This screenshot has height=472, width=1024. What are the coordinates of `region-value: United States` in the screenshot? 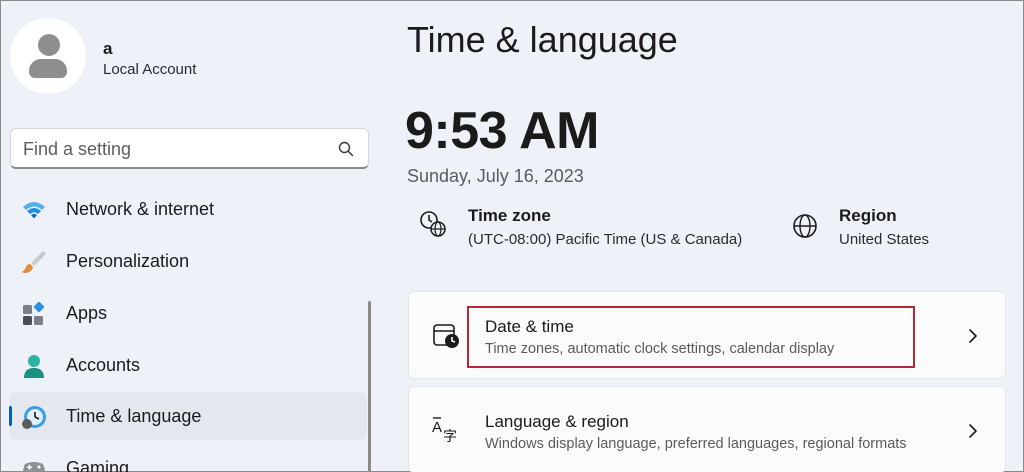 It's located at (884, 239).